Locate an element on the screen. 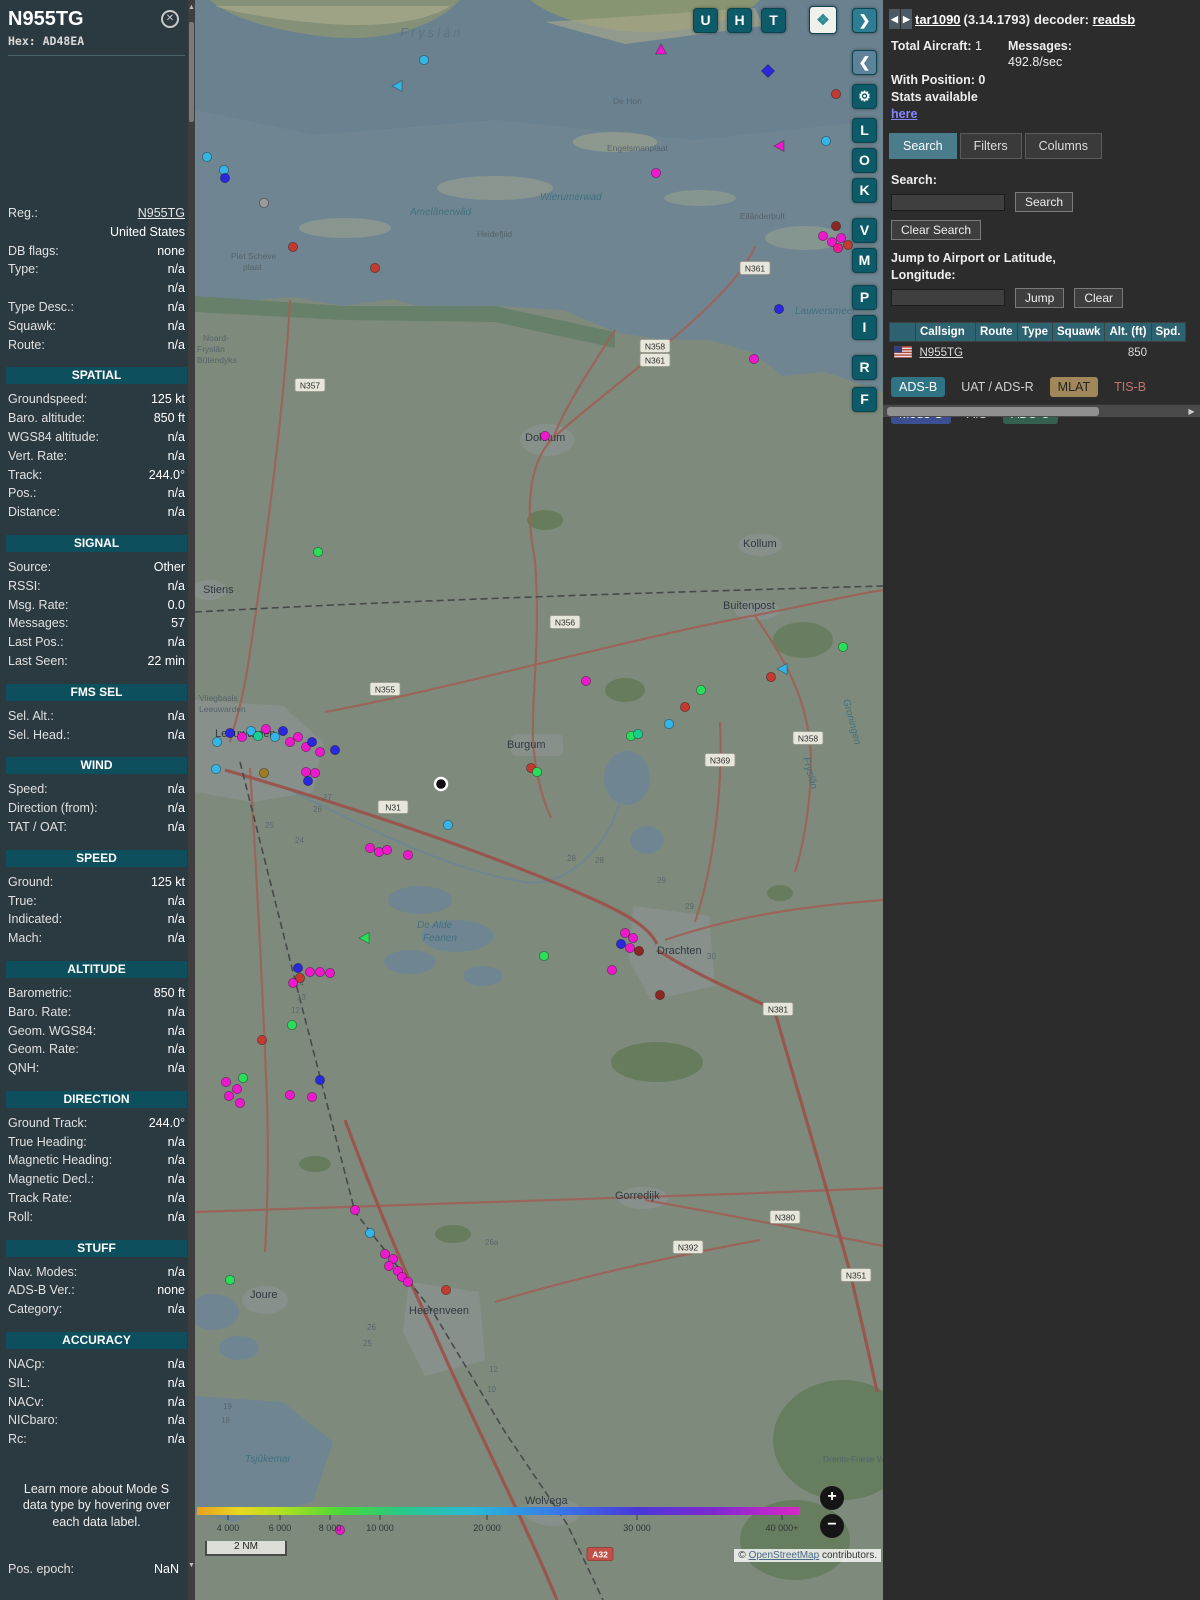 The height and width of the screenshot is (1600, 1200). column-header-spd-: Spd. is located at coordinates (1168, 331).